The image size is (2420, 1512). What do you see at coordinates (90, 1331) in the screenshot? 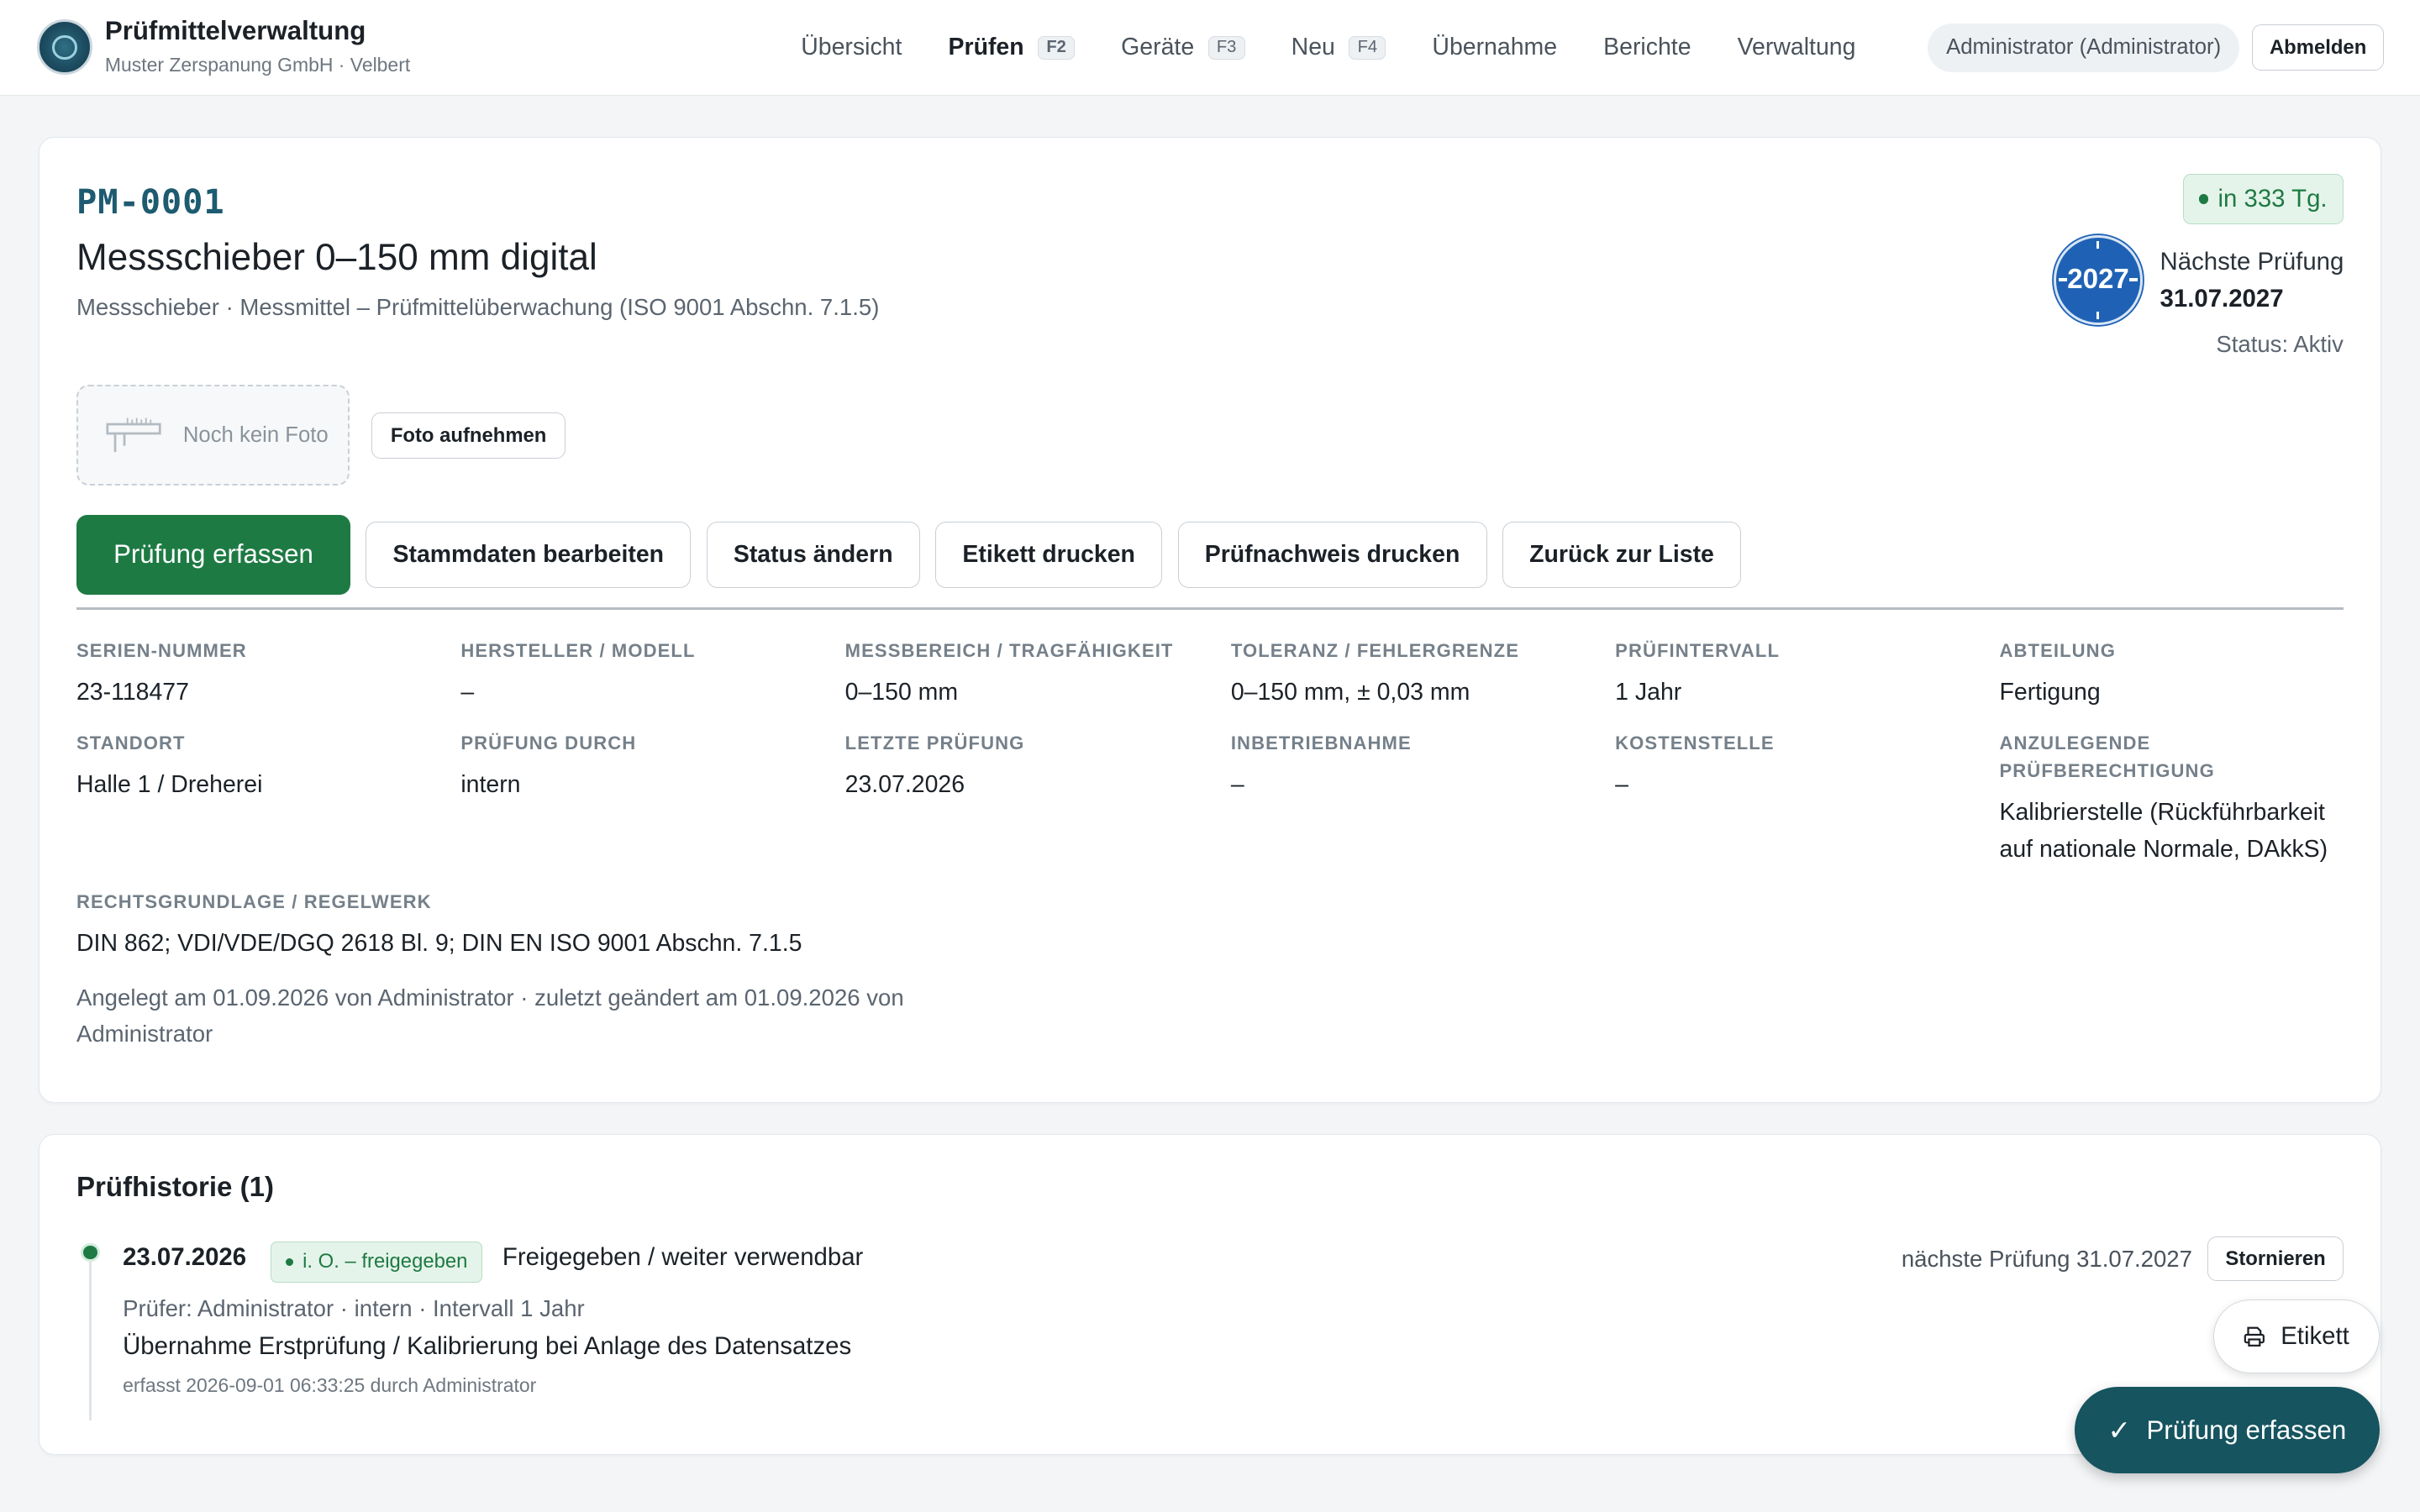
I see `timeline-line` at bounding box center [90, 1331].